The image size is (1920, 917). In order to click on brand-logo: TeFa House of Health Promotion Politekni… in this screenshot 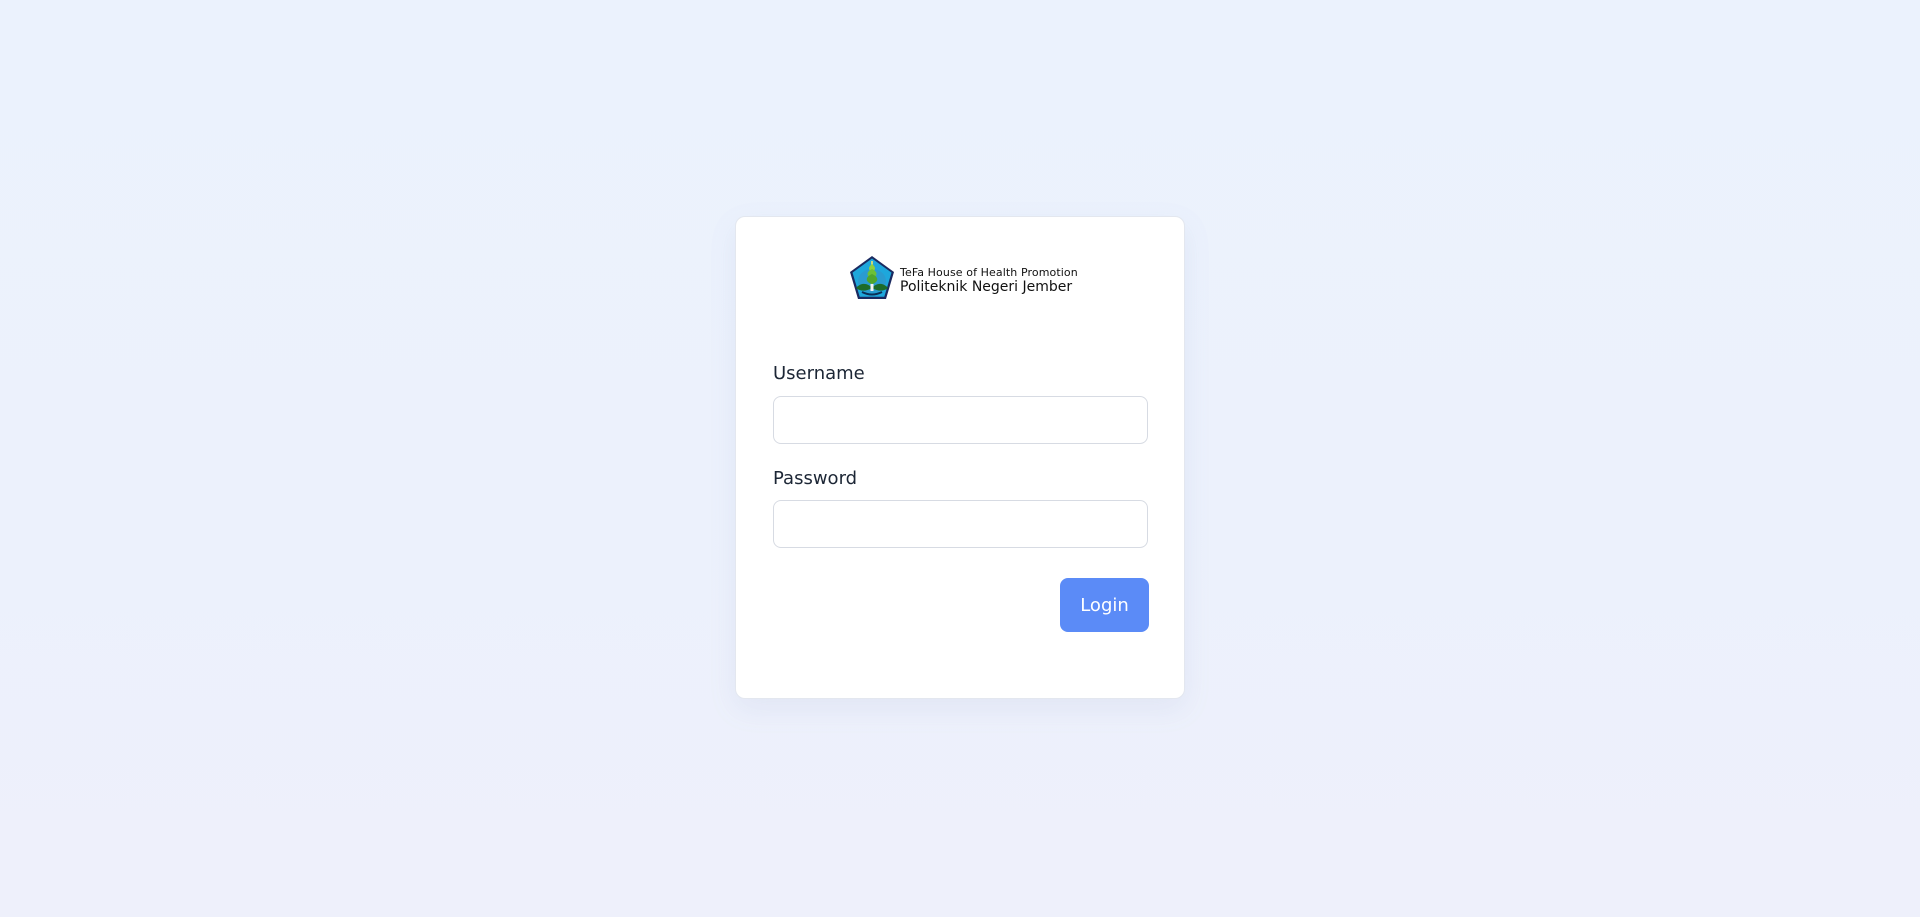, I will do `click(963, 278)`.